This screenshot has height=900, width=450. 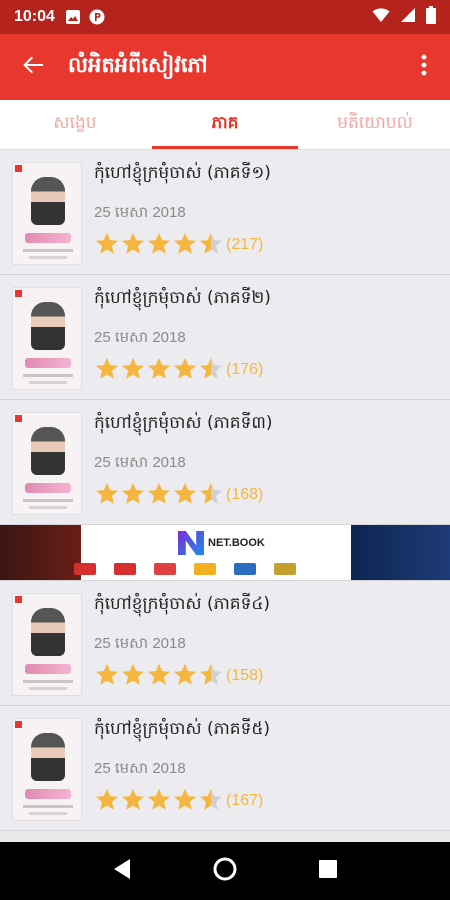 I want to click on page-title: លំអិតអំពីសៀវភៅ, so click(x=138, y=64).